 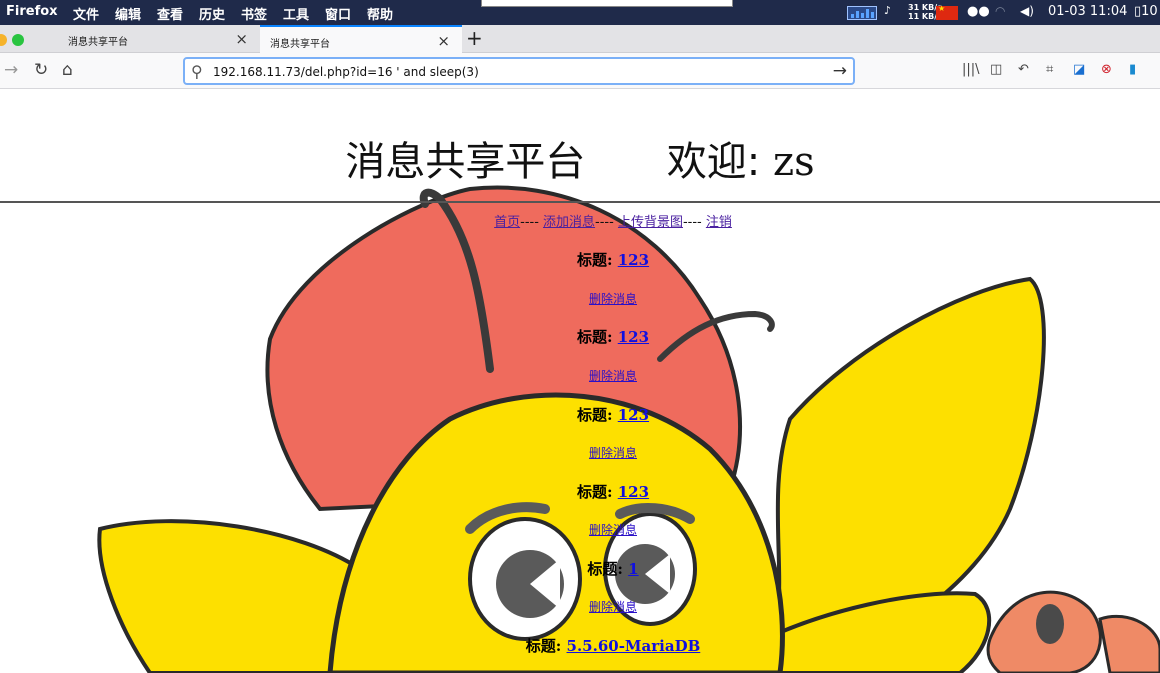 What do you see at coordinates (569, 222) in the screenshot?
I see `nav-add-message-link: 添加消息` at bounding box center [569, 222].